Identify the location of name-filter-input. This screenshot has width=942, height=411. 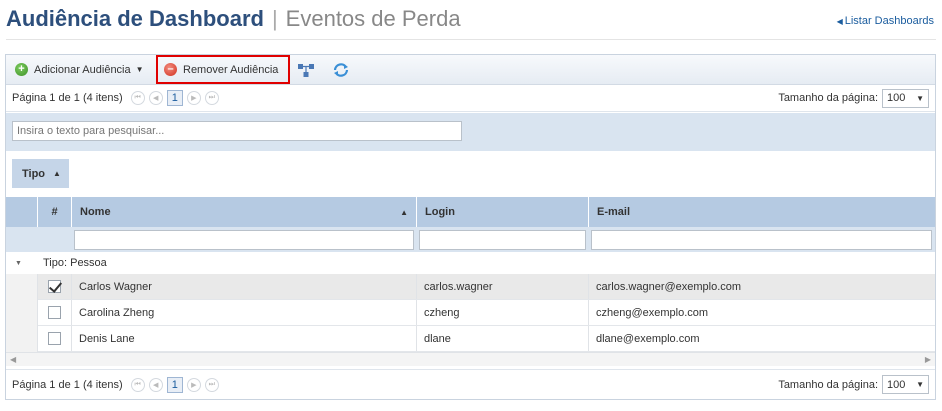
(244, 240).